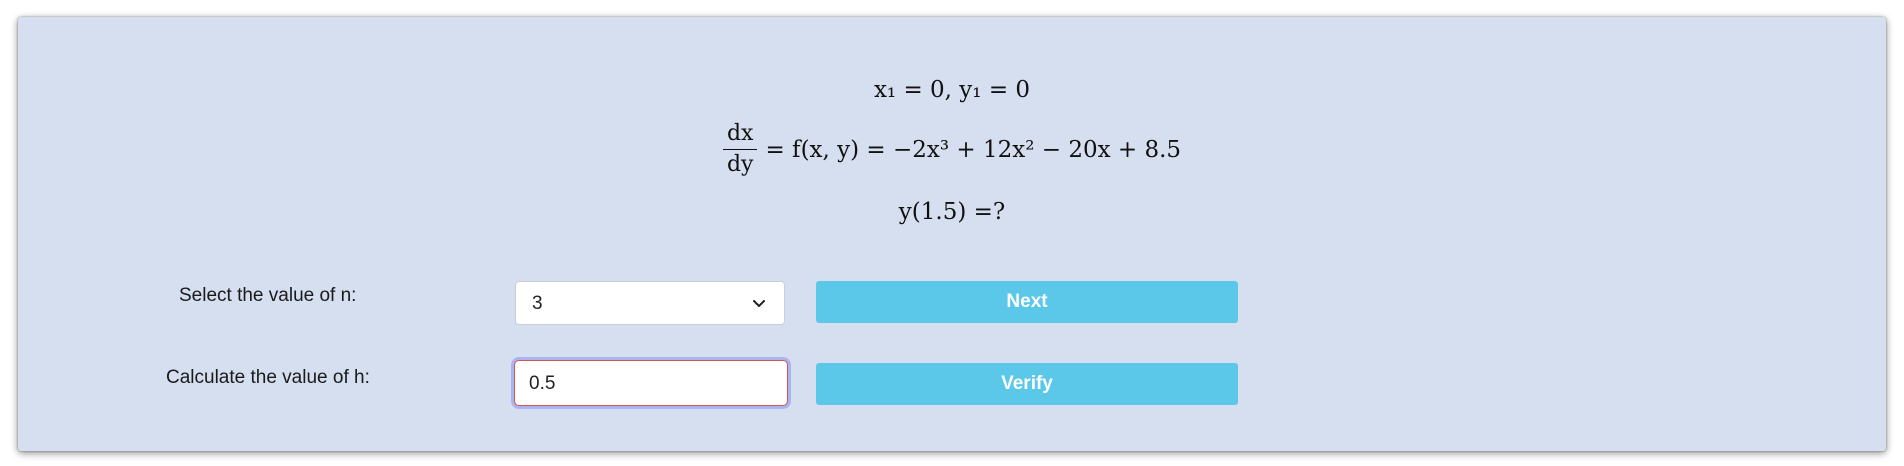 The height and width of the screenshot is (466, 1904). Describe the element at coordinates (740, 135) in the screenshot. I see `fraction-numerator: dx` at that location.